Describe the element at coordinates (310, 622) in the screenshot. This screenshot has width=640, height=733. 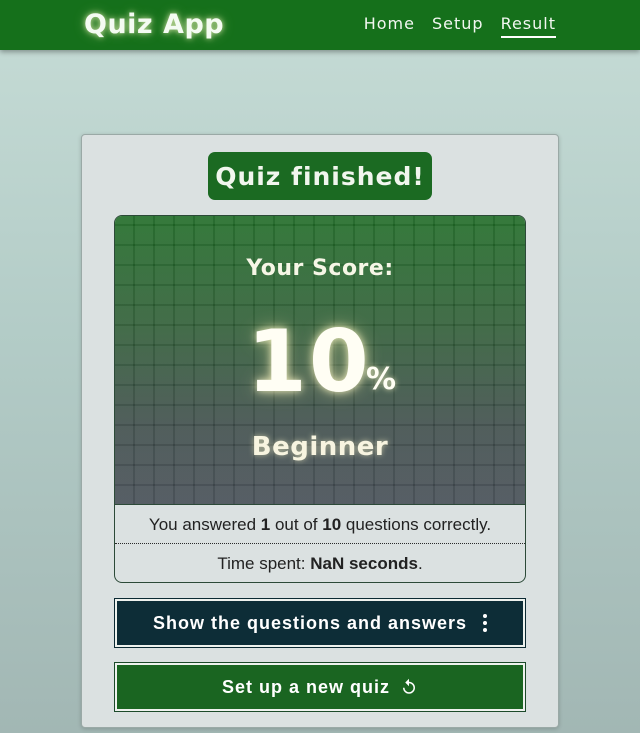
I see `show-answers-label: Show the questions and answers` at that location.